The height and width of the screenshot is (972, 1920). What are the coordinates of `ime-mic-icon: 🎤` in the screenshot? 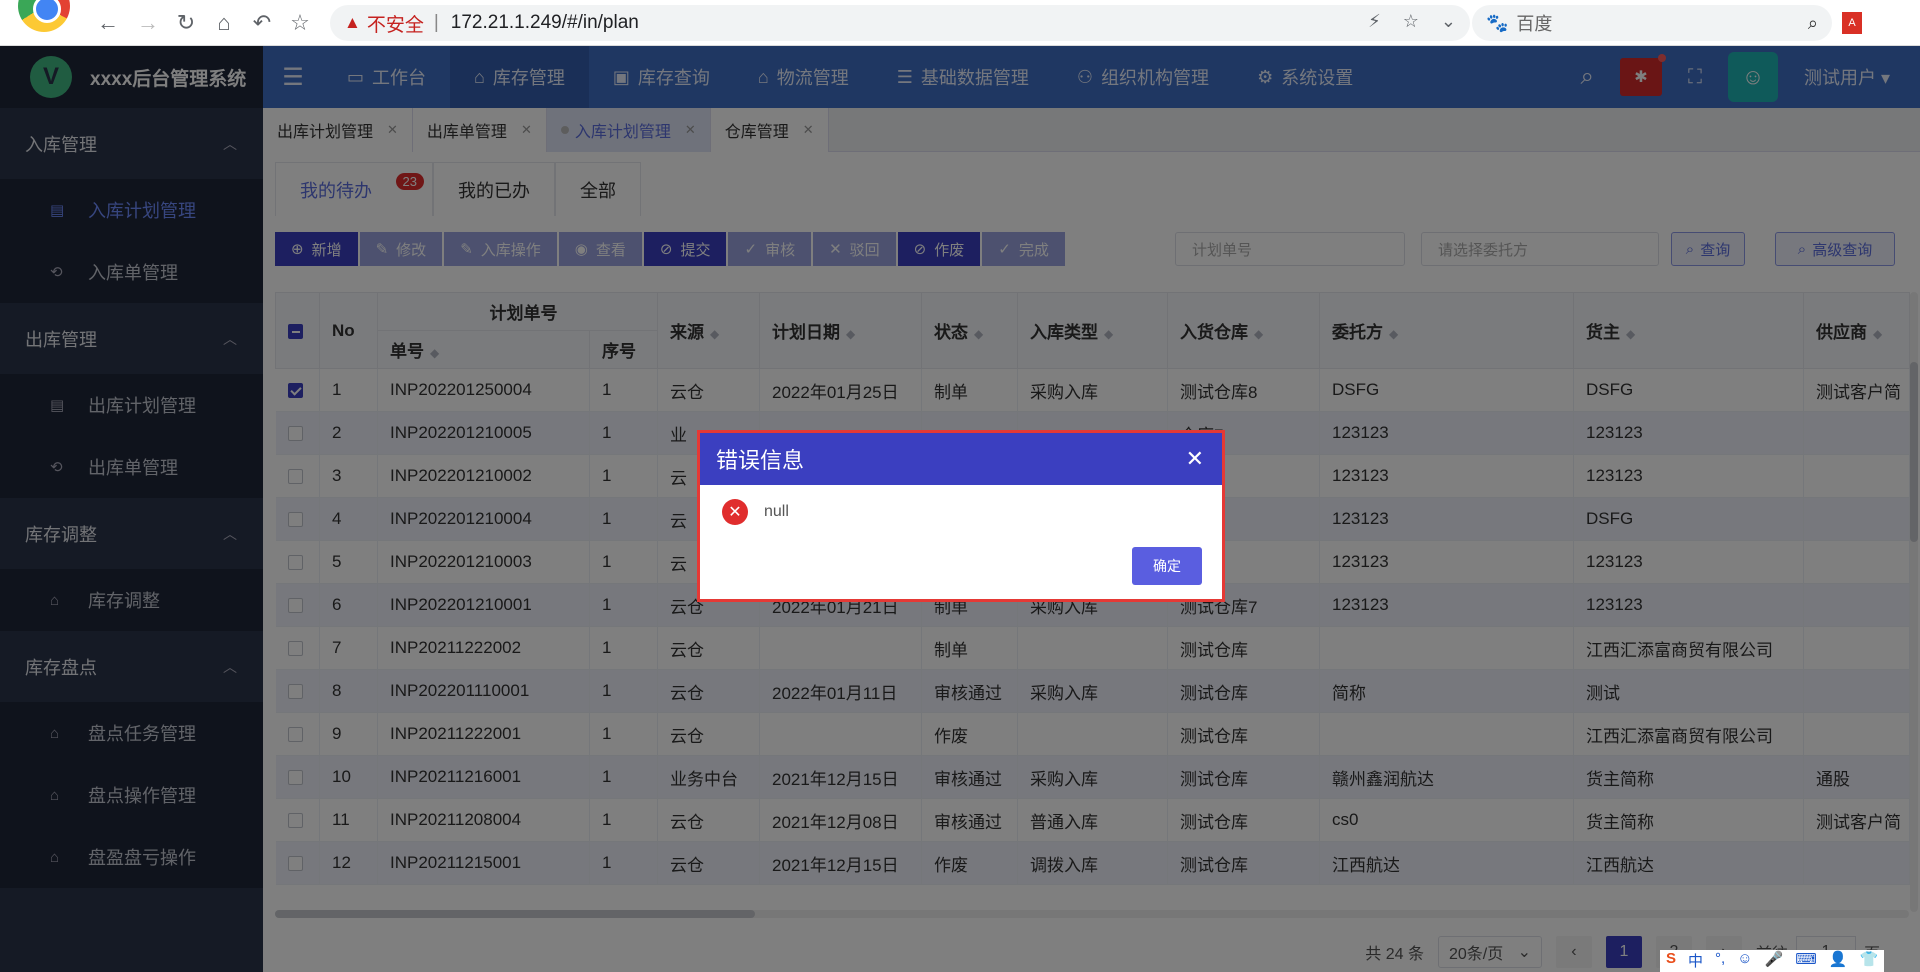 It's located at (1774, 961).